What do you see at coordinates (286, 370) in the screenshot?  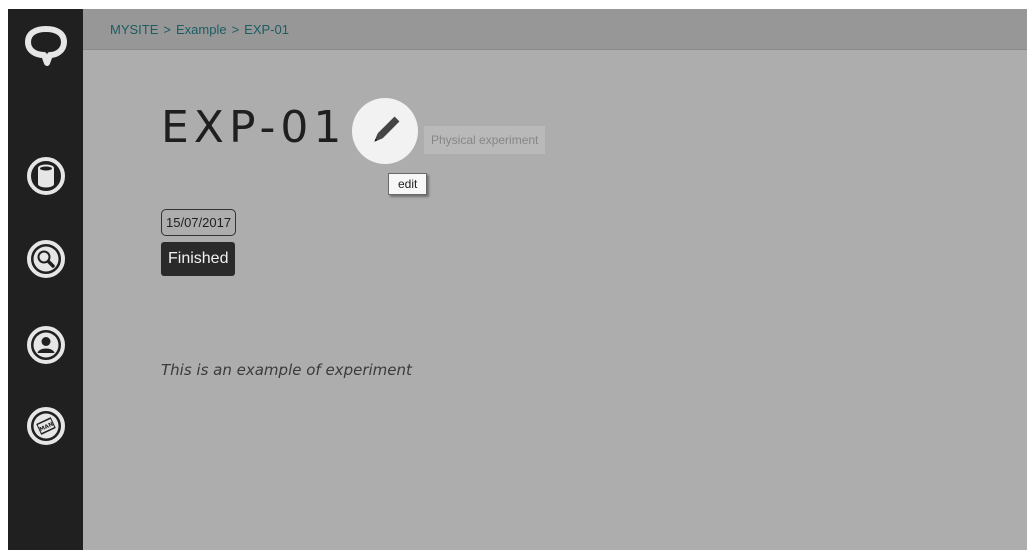 I see `experiment-description: This is an example of experiment` at bounding box center [286, 370].